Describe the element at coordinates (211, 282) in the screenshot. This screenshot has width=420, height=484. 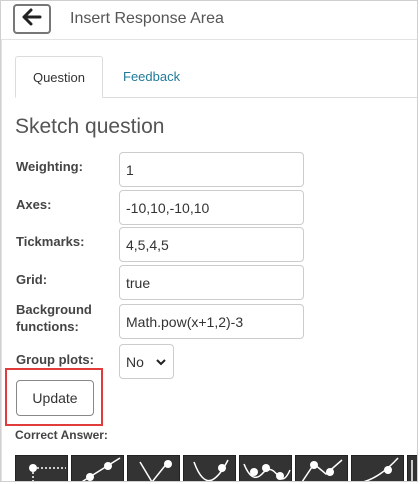
I see `grid-field` at that location.